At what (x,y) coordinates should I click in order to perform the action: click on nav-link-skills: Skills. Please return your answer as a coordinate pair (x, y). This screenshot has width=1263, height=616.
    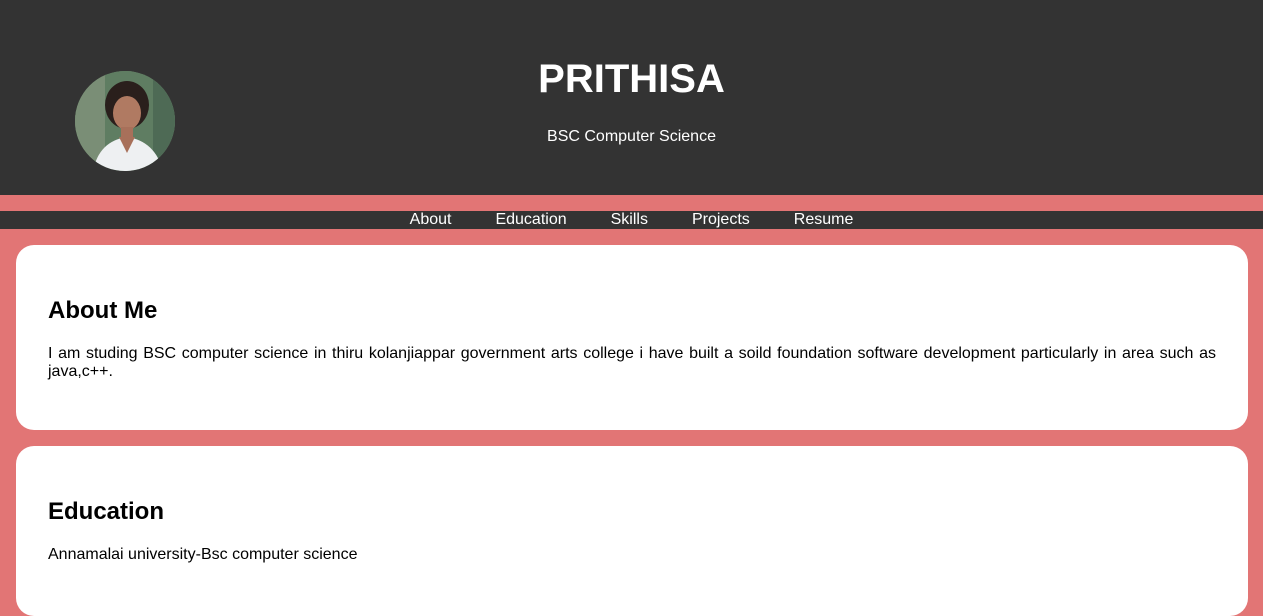
    Looking at the image, I should click on (629, 220).